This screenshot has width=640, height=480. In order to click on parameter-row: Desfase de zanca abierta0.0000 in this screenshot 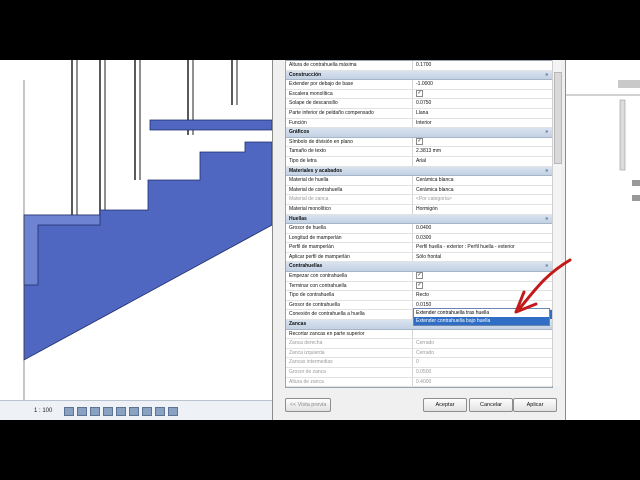, I will do `click(419, 387)`.